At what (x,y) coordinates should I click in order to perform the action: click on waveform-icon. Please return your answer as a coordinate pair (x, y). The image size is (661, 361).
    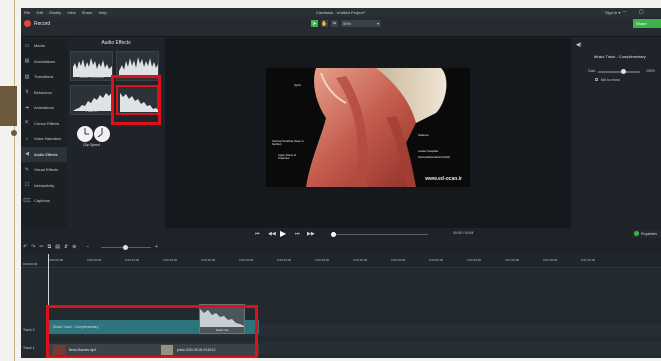
    Looking at the image, I should click on (92, 67).